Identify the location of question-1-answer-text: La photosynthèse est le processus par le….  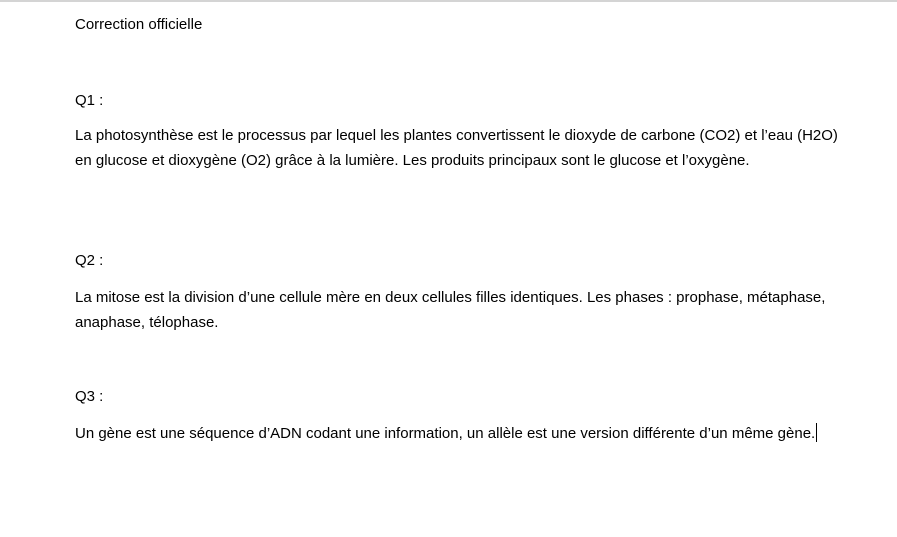
(456, 148).